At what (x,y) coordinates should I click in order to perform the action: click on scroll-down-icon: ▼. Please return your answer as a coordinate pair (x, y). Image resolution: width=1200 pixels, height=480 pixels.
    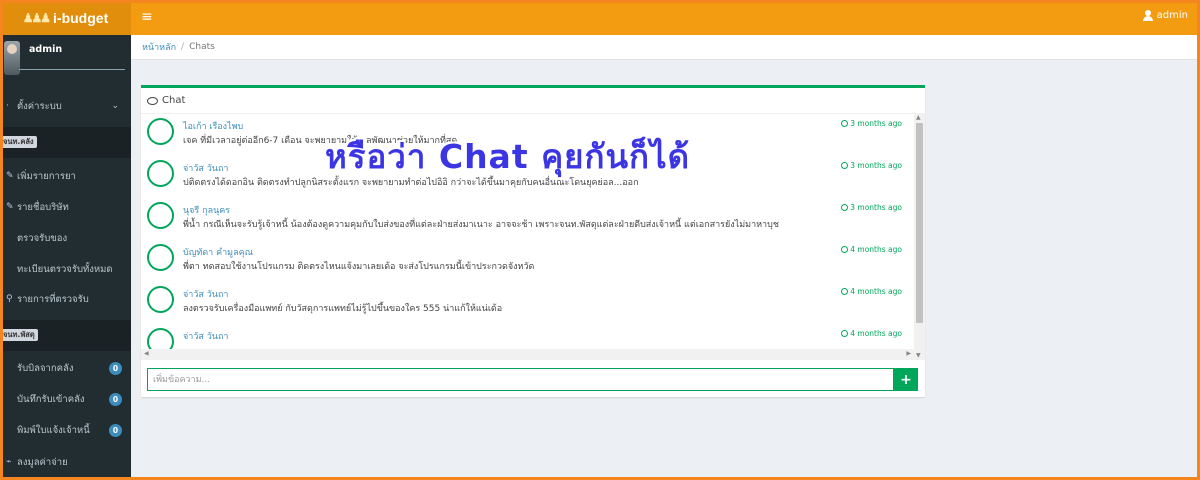
    Looking at the image, I should click on (918, 355).